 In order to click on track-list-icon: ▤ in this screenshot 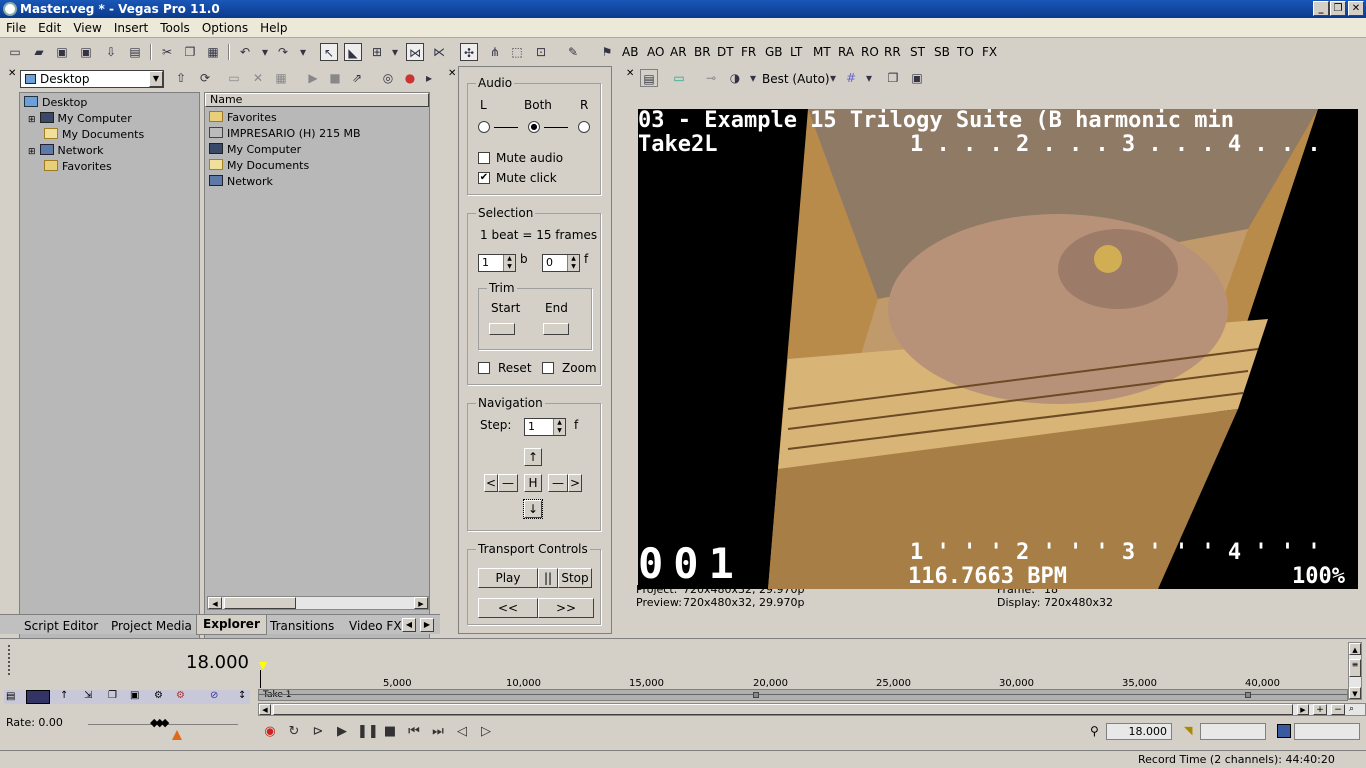, I will do `click(10, 696)`.